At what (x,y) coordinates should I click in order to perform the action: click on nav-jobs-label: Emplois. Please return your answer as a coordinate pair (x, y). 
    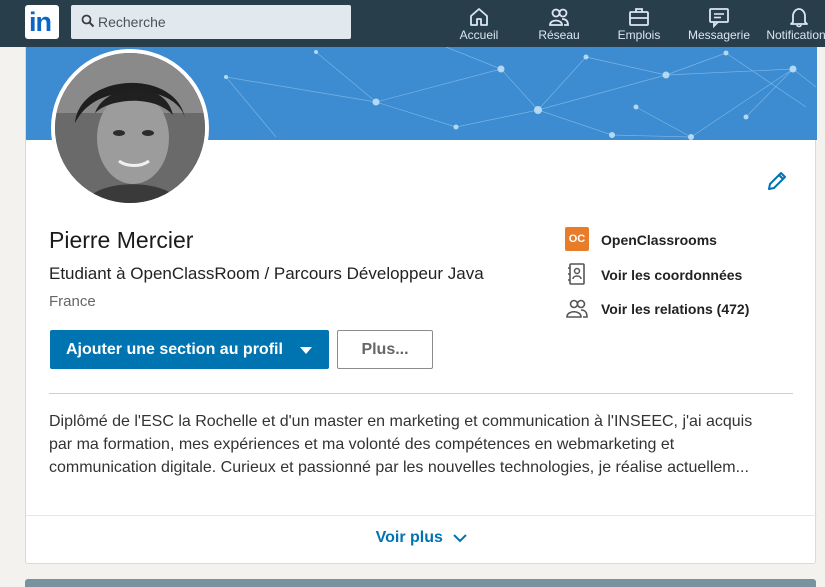
    Looking at the image, I should click on (639, 35).